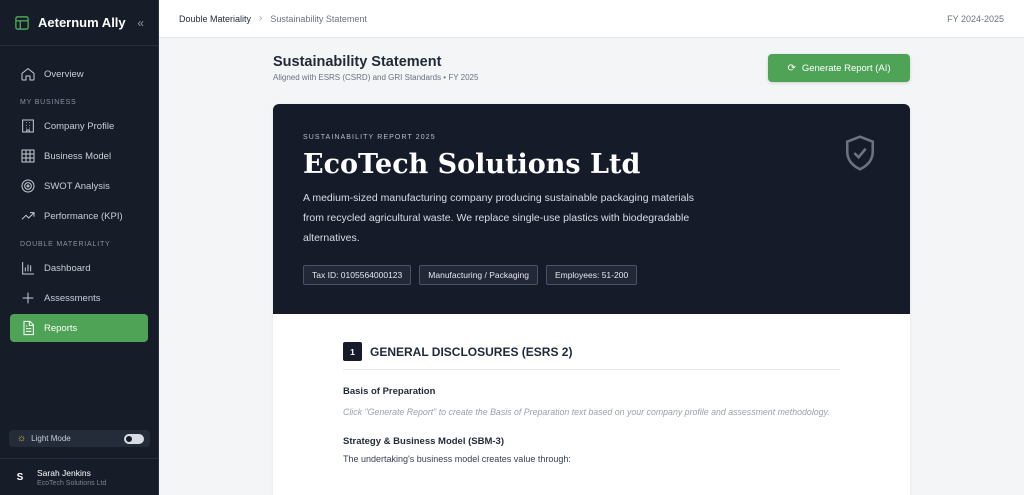 The height and width of the screenshot is (495, 1024). I want to click on sun-icon: ☼, so click(22, 438).